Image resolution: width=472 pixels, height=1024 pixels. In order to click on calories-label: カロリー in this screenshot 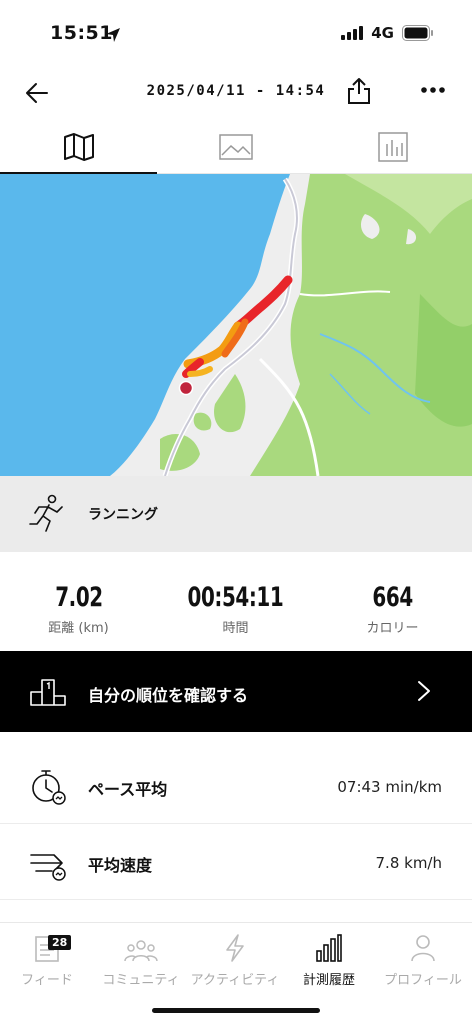, I will do `click(392, 628)`.